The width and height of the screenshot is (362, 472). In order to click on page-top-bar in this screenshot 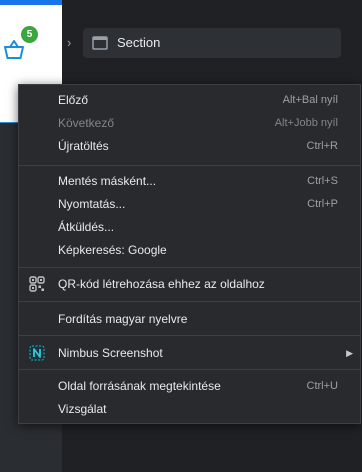, I will do `click(31, 2)`.